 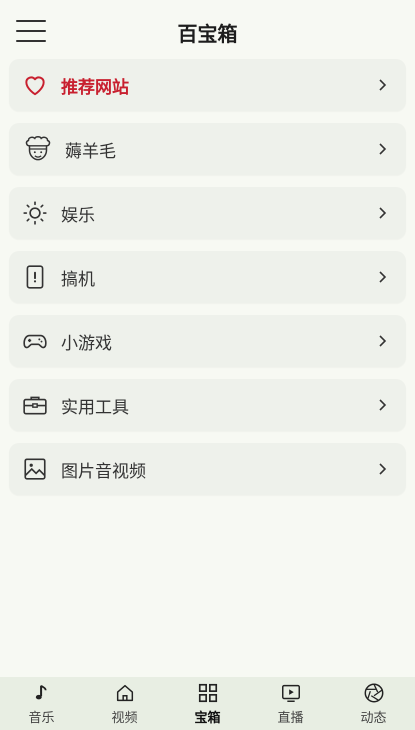 I want to click on tab-toolbox: 宝箱, so click(x=208, y=704).